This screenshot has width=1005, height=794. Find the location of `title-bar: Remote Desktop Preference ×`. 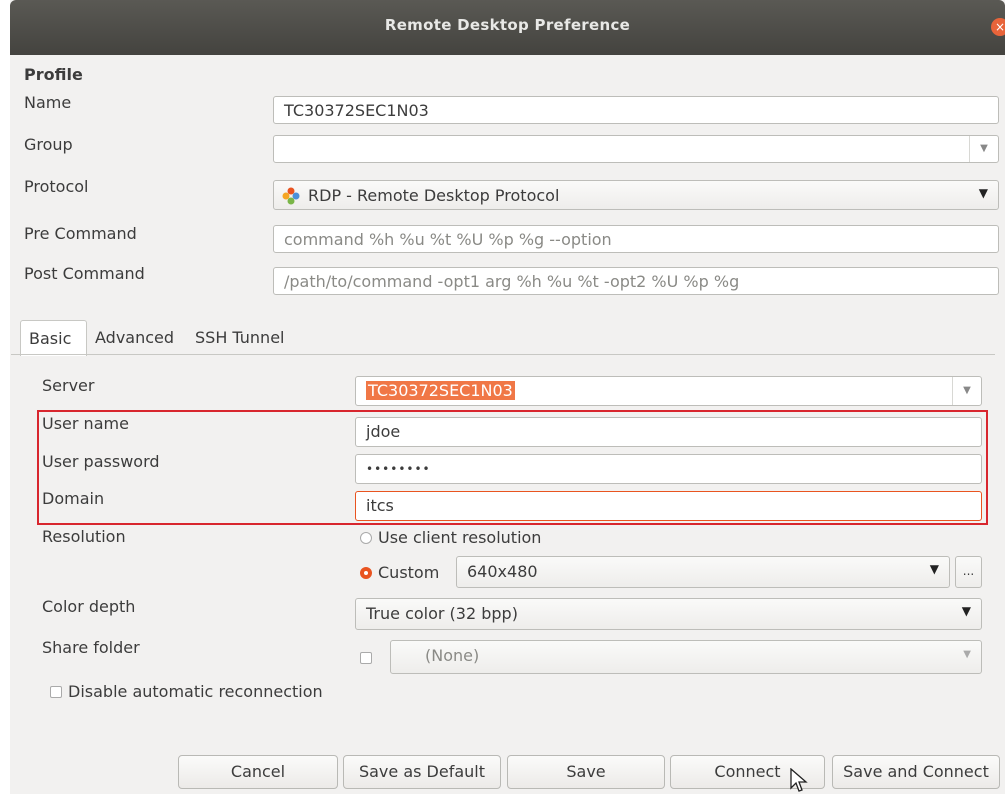

title-bar: Remote Desktop Preference × is located at coordinates (507, 27).